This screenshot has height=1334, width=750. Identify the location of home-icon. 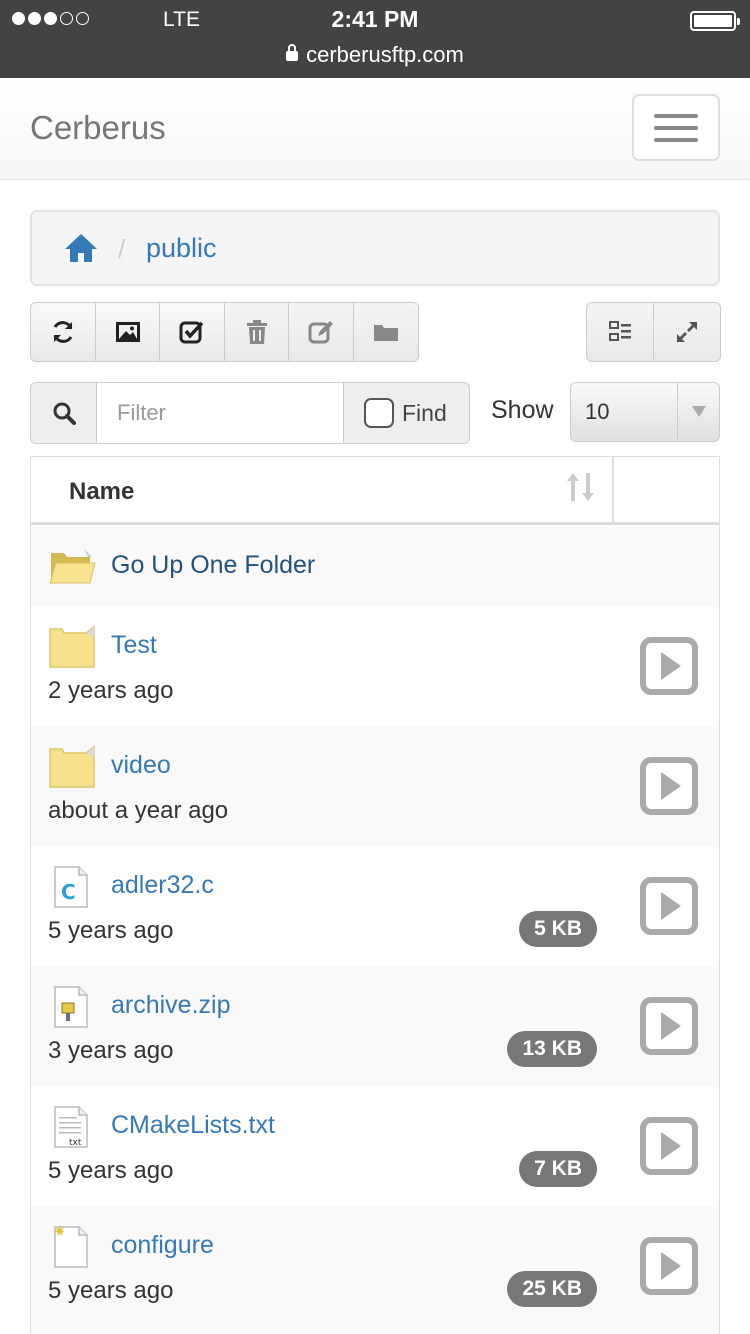
(81, 248).